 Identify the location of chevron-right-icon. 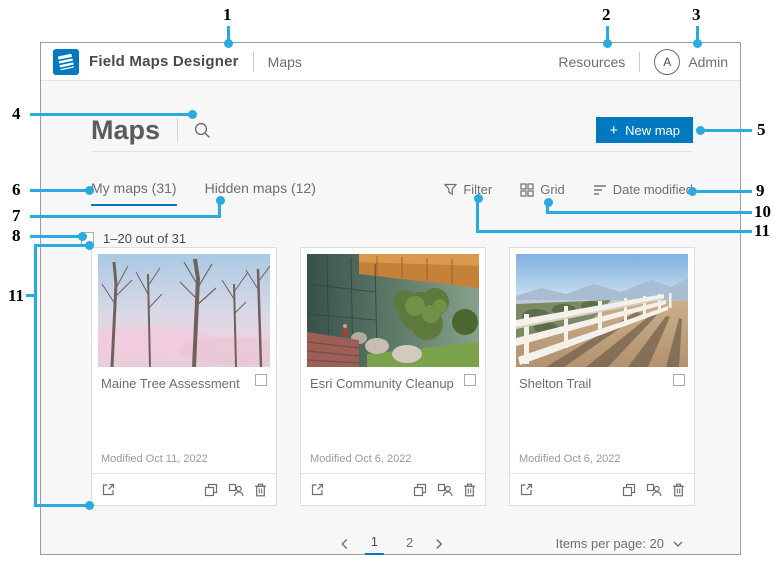
(439, 544).